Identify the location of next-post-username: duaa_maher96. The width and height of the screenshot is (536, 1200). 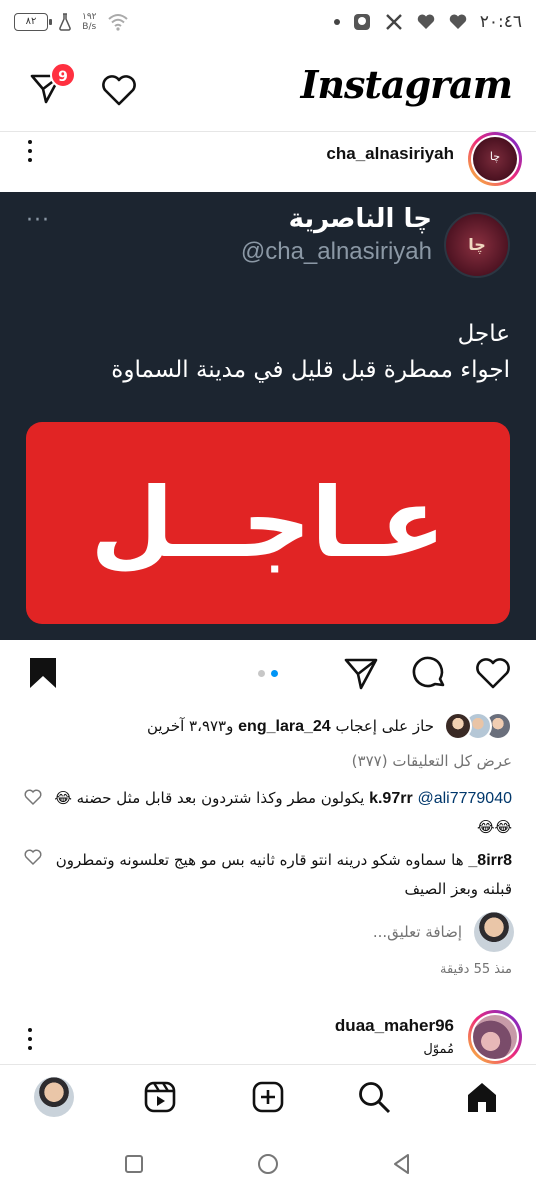
(394, 1026).